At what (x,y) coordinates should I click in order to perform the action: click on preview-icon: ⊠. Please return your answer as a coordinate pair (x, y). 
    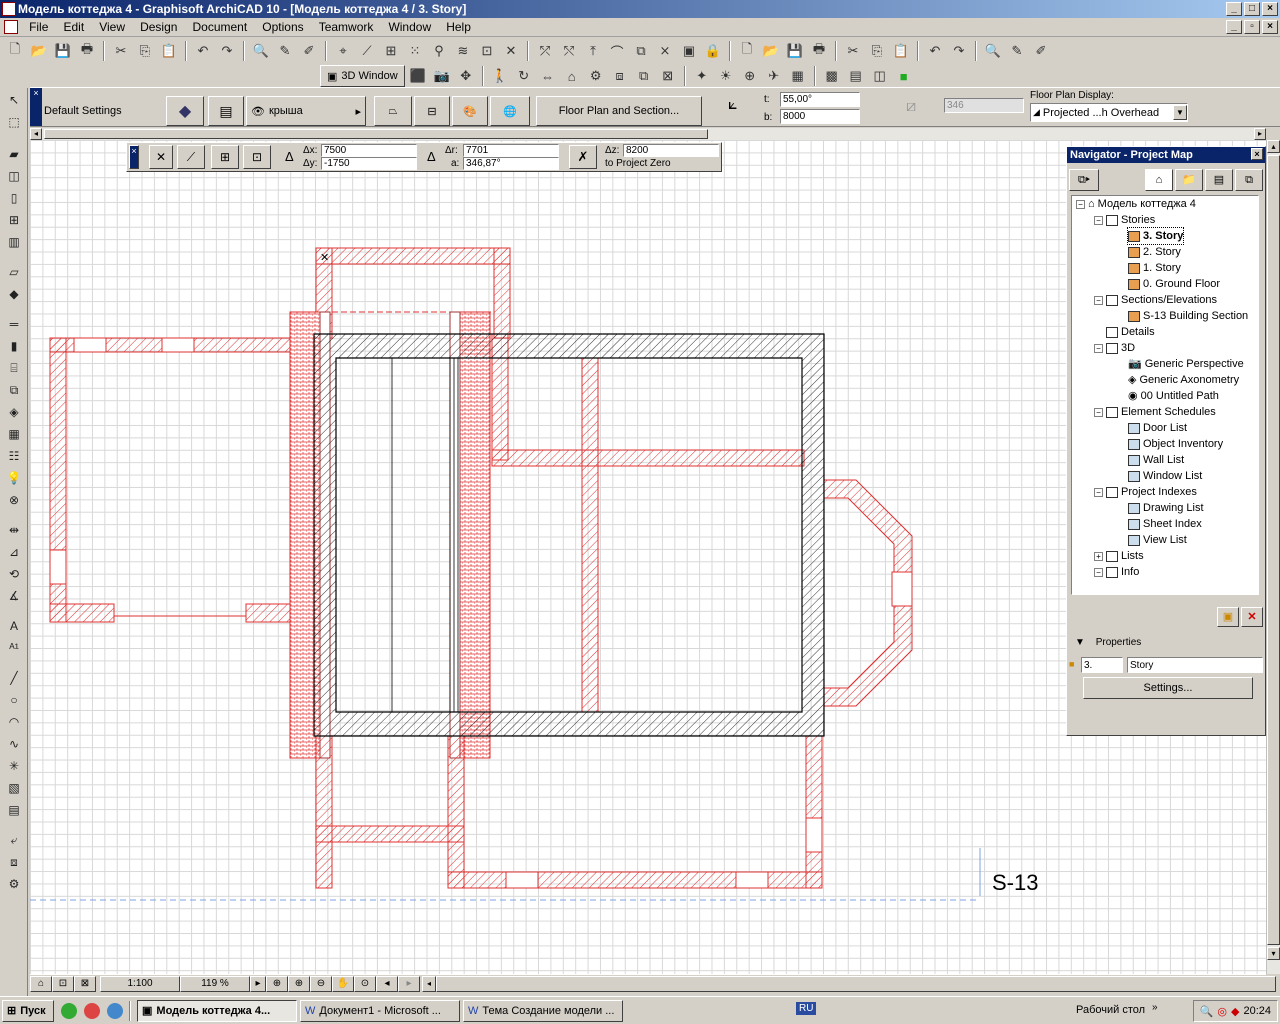
    Looking at the image, I should click on (85, 983).